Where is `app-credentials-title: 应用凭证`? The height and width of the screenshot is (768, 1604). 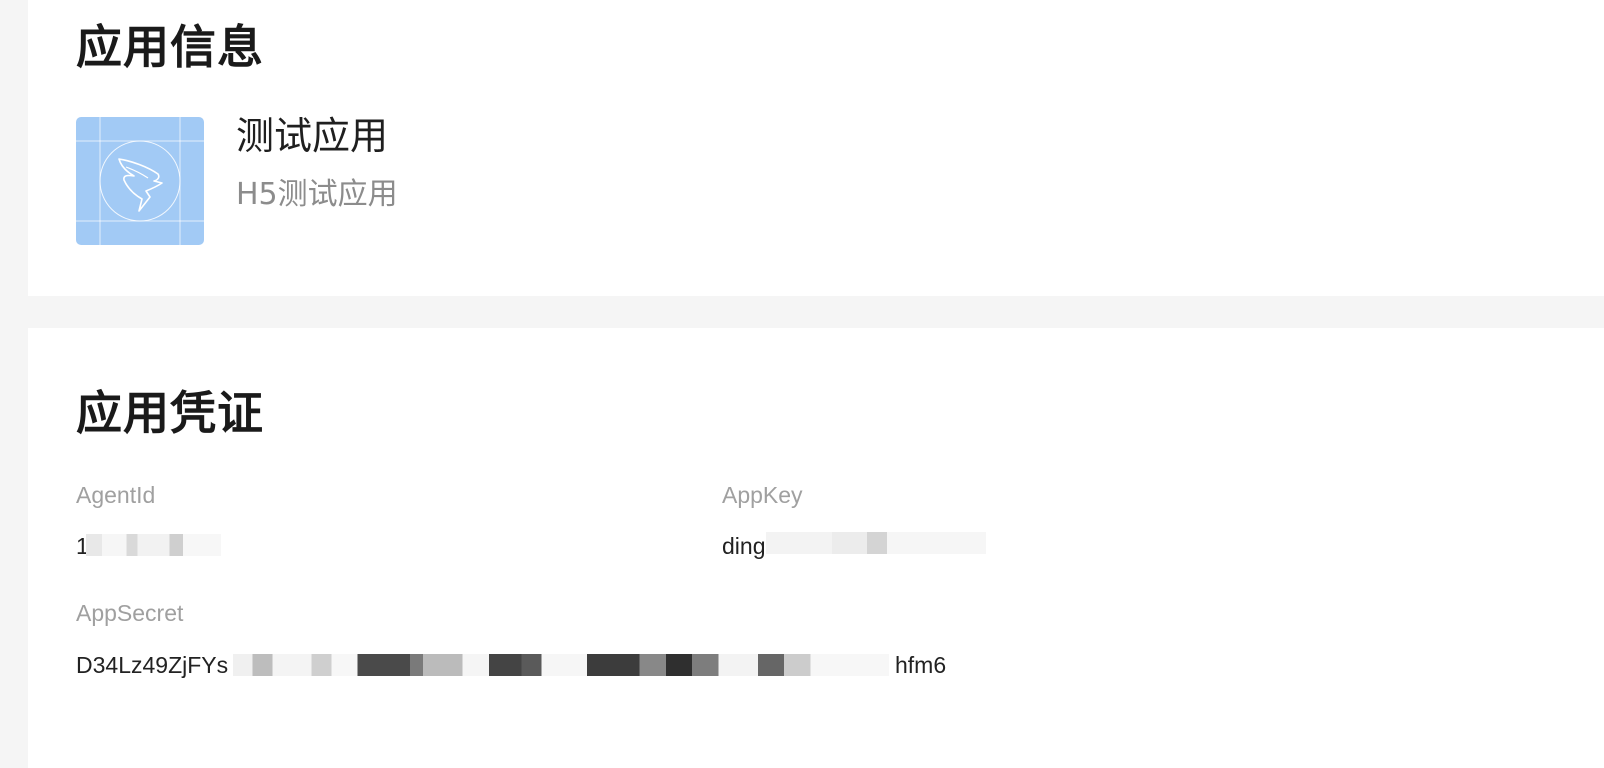 app-credentials-title: 应用凭证 is located at coordinates (170, 413).